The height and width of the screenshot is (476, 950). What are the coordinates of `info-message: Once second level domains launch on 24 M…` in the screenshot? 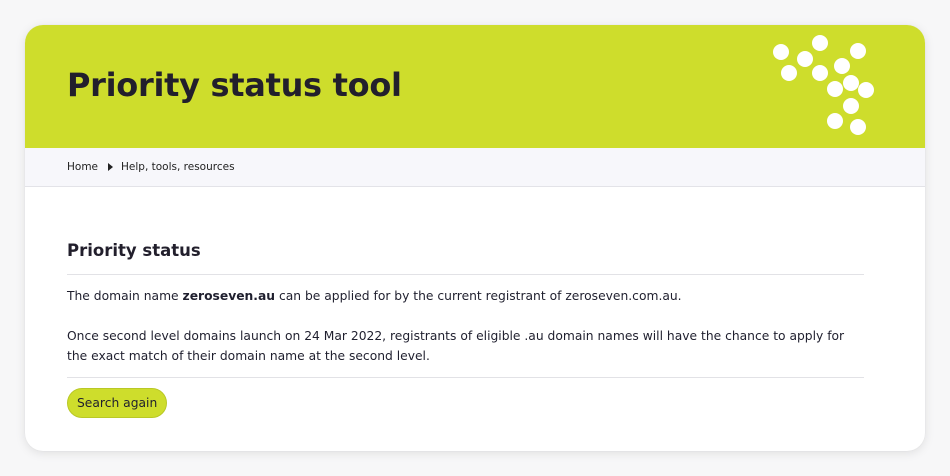 It's located at (456, 346).